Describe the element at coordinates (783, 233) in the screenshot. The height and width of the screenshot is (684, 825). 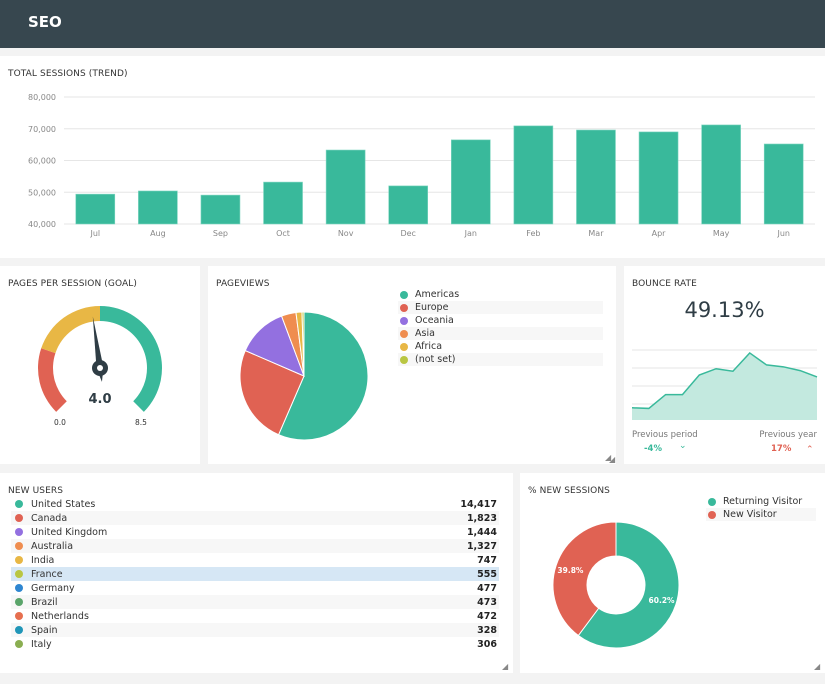
I see `x-tick-label: Jun` at that location.